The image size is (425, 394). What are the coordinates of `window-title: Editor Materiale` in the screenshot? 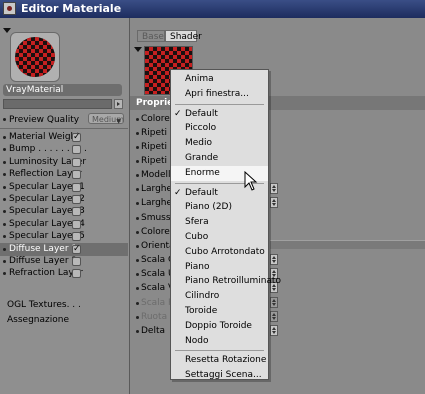 It's located at (71, 8).